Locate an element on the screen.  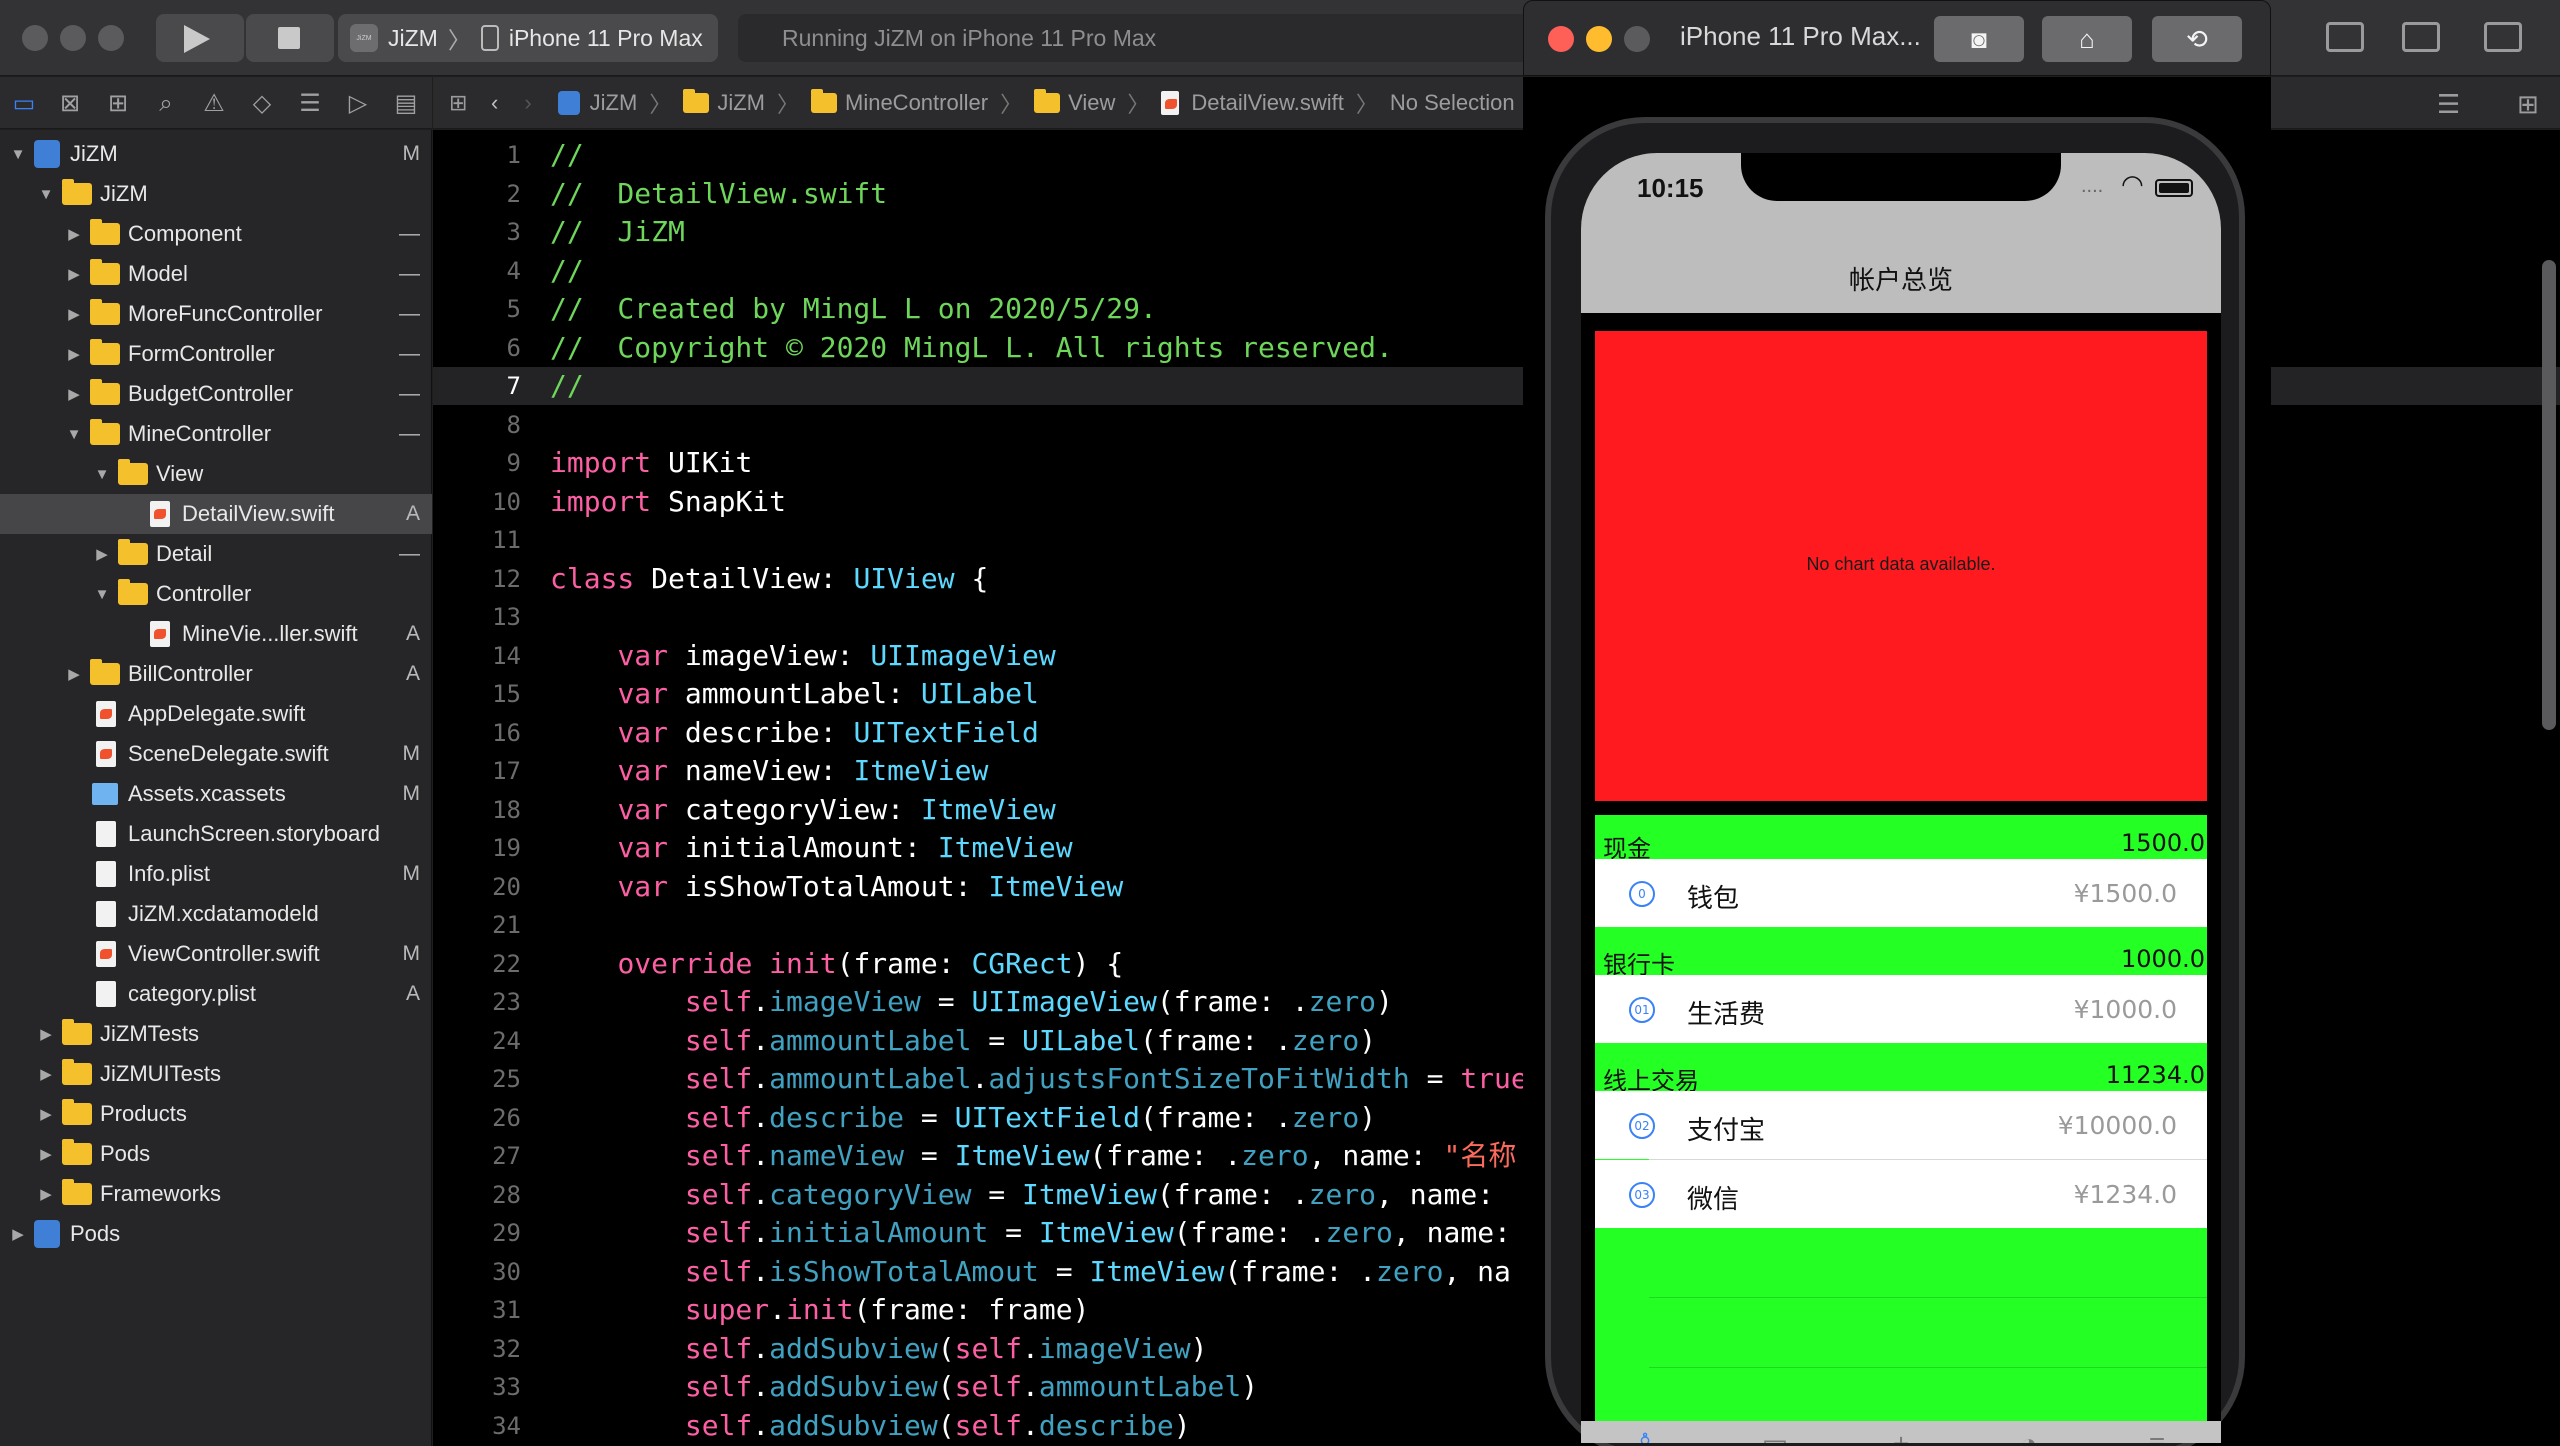
symbol-navigator-icon: ⊞ is located at coordinates (118, 104).